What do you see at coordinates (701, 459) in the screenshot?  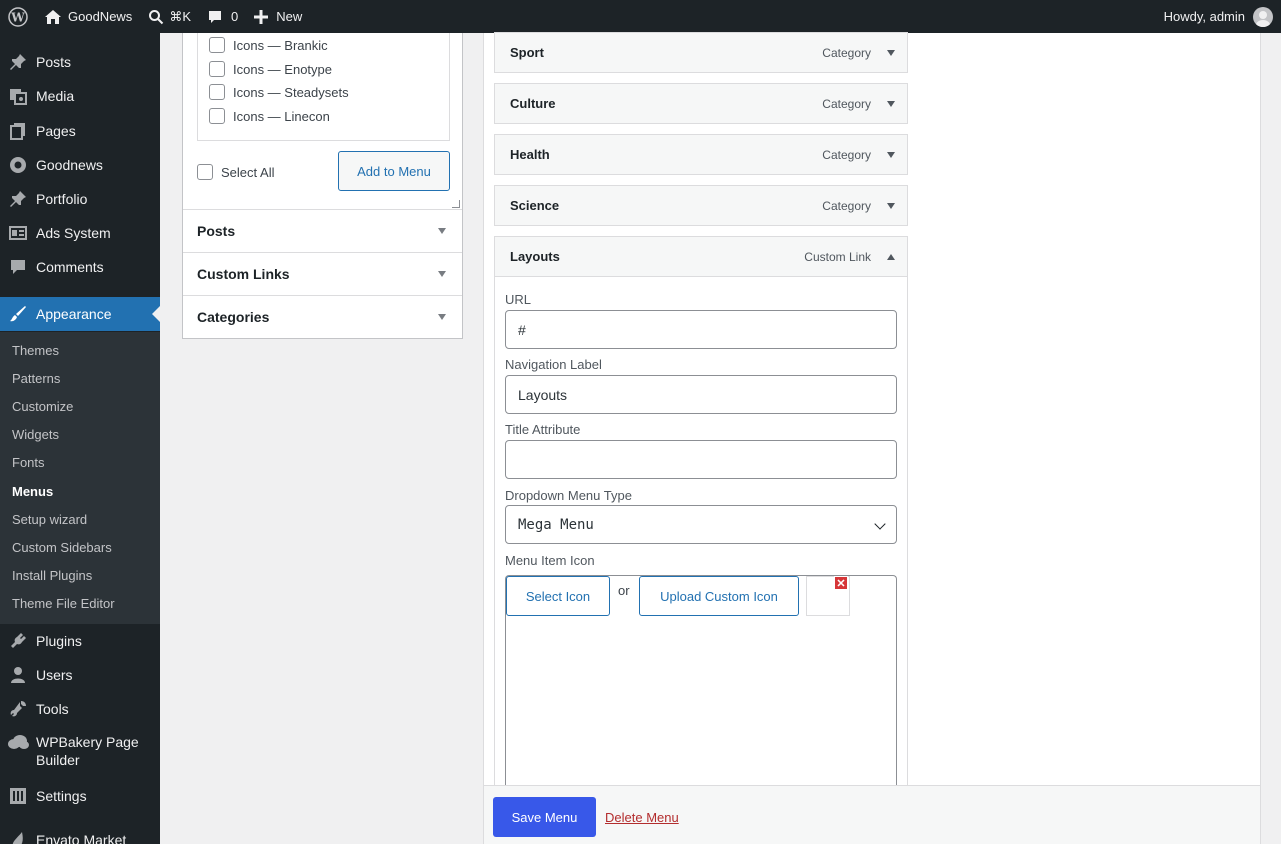 I see `title-attribute-field` at bounding box center [701, 459].